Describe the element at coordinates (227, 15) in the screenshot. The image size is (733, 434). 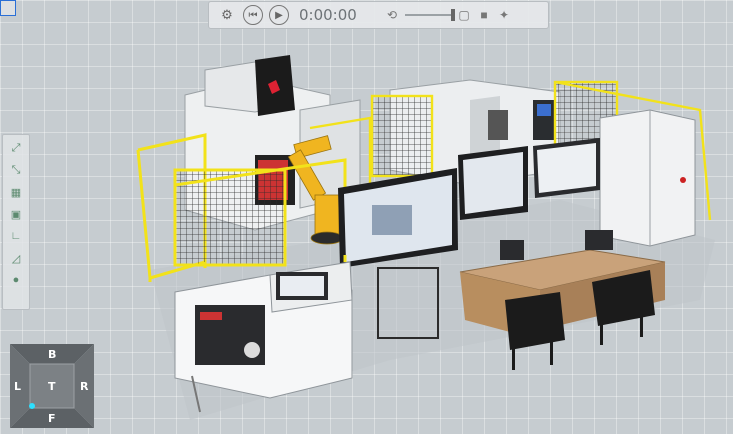
I see `gear-icon: ⚙` at that location.